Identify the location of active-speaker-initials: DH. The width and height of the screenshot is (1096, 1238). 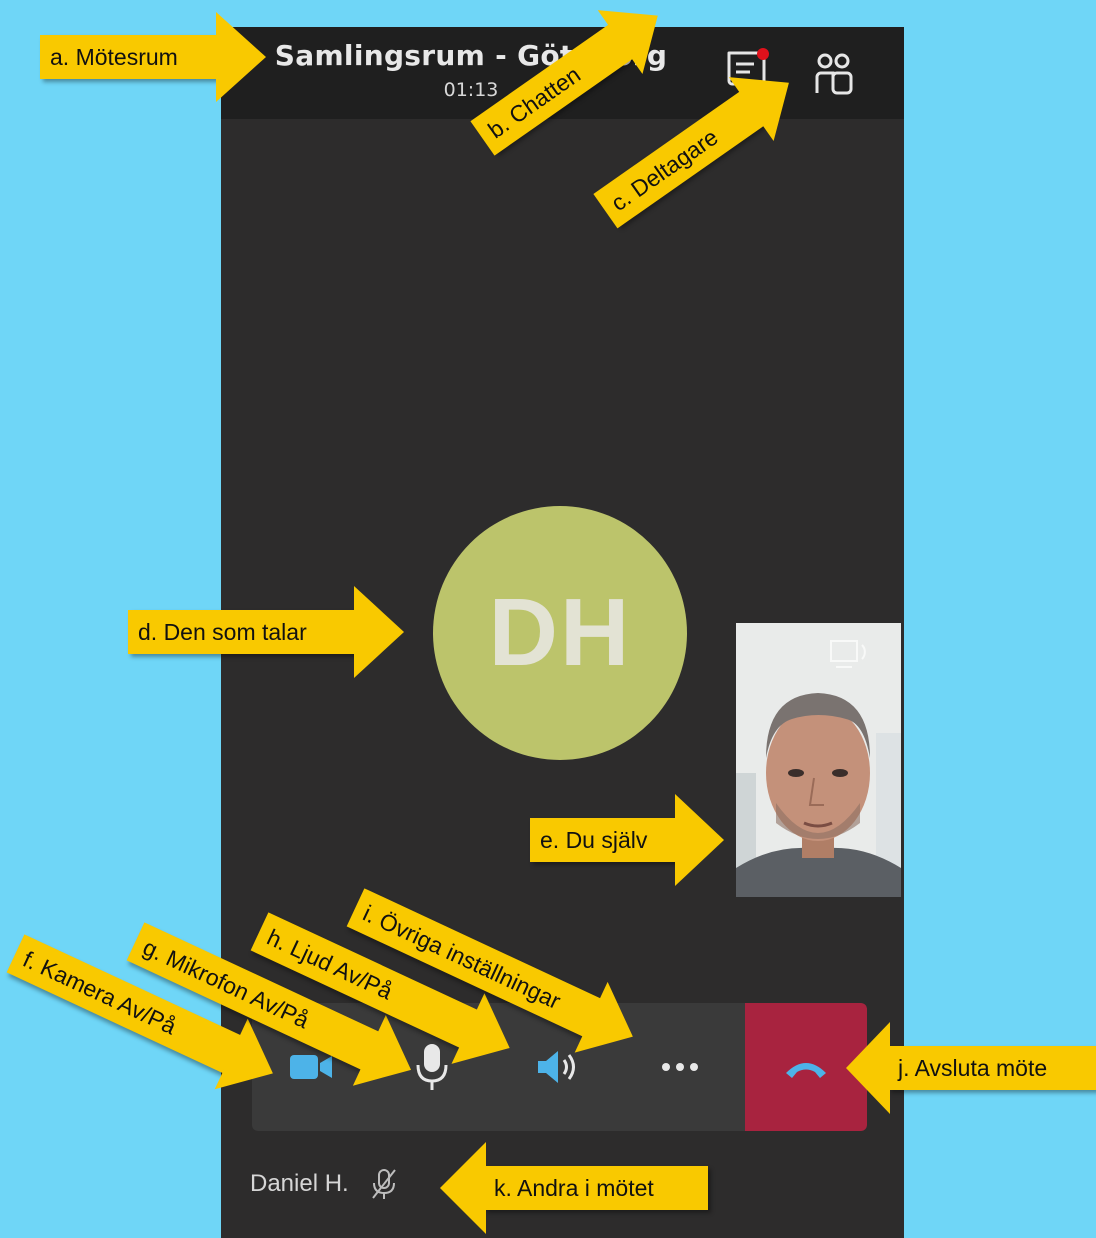
(560, 632).